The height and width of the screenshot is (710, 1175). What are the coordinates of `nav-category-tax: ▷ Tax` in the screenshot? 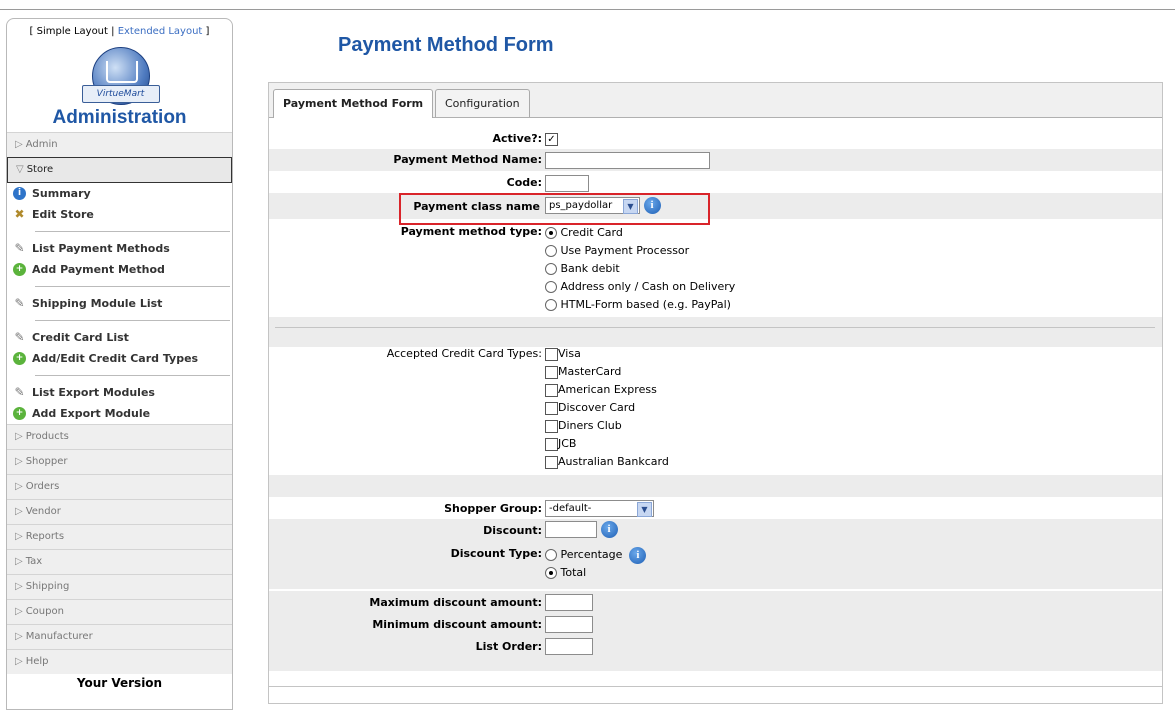 It's located at (119, 561).